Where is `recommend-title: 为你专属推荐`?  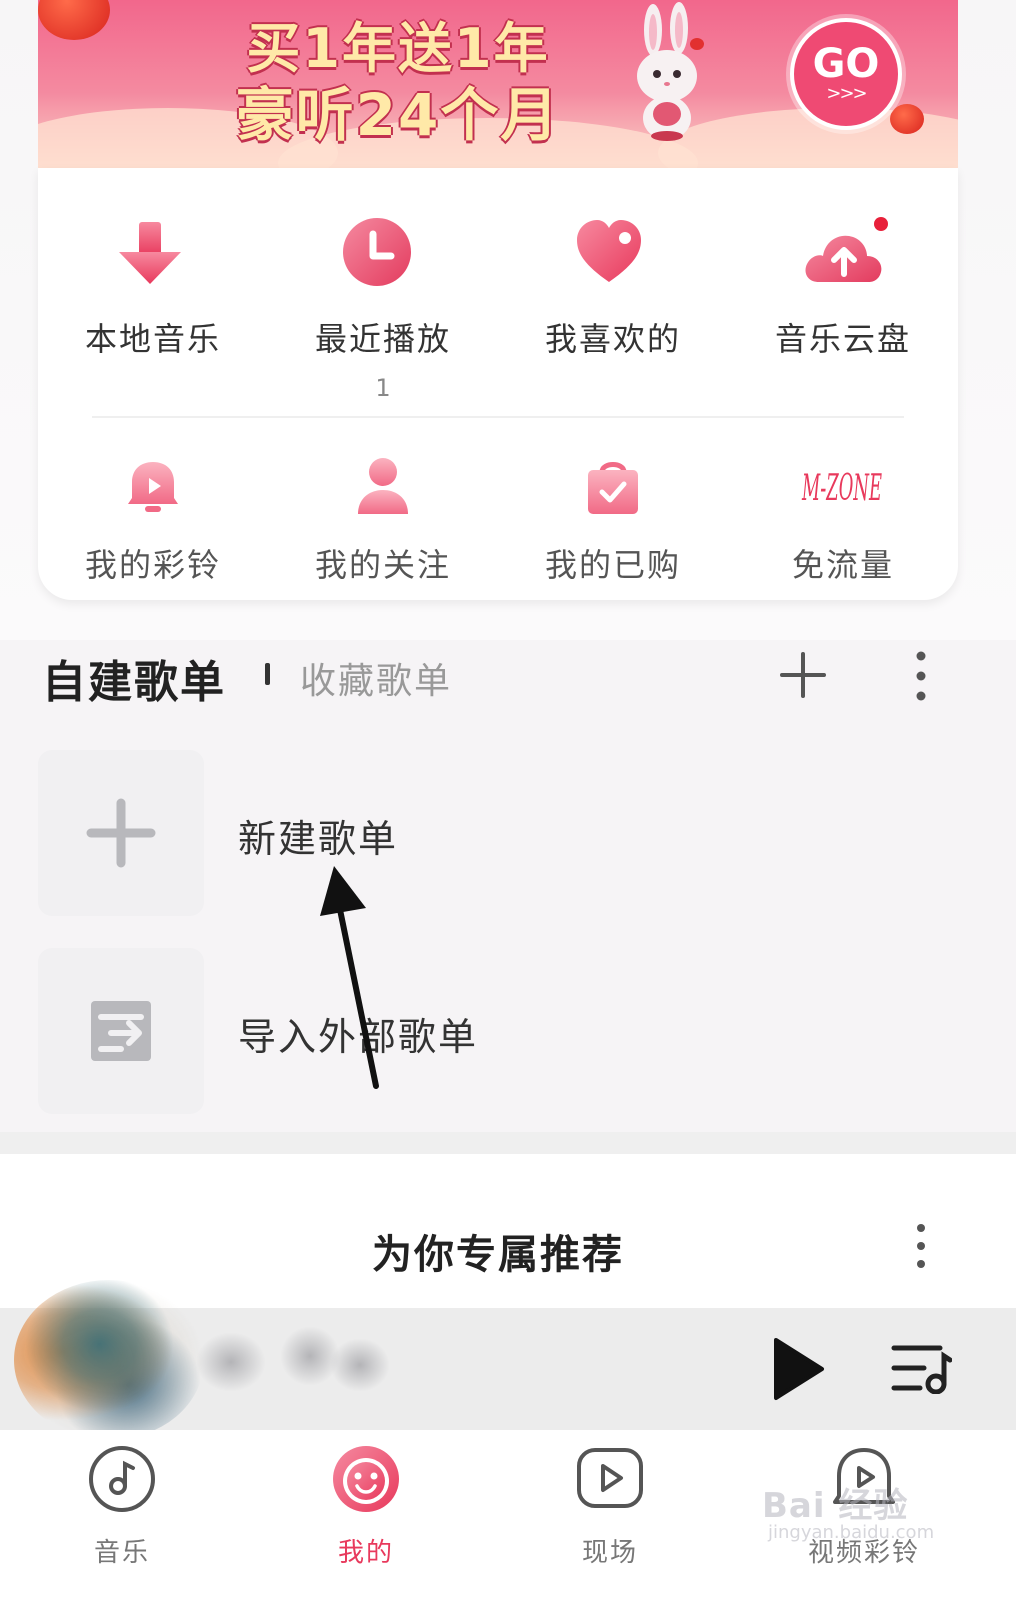
recommend-title: 为你专属推荐 is located at coordinates (498, 1255).